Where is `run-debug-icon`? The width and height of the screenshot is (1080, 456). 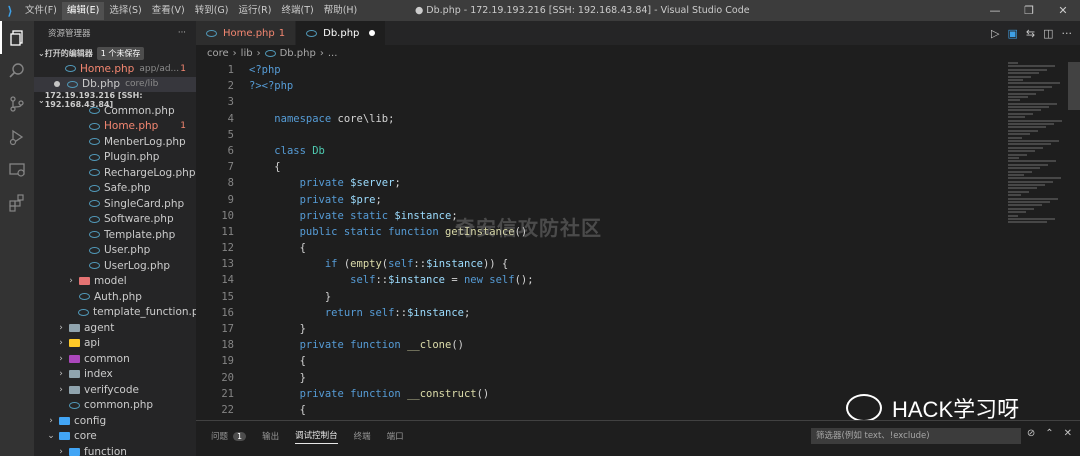
run-debug-icon is located at coordinates (17, 136).